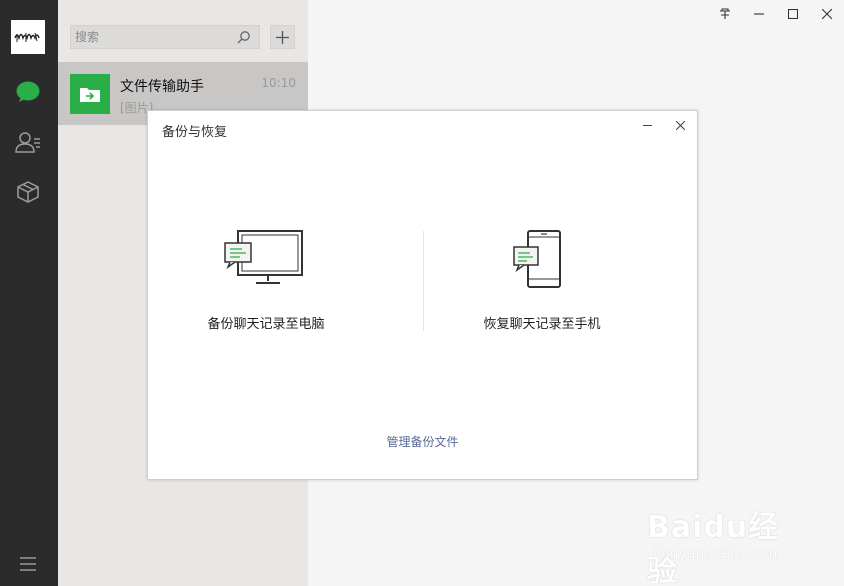 The image size is (844, 586). I want to click on manage-backup-link-text: 管理备份文件, so click(422, 442).